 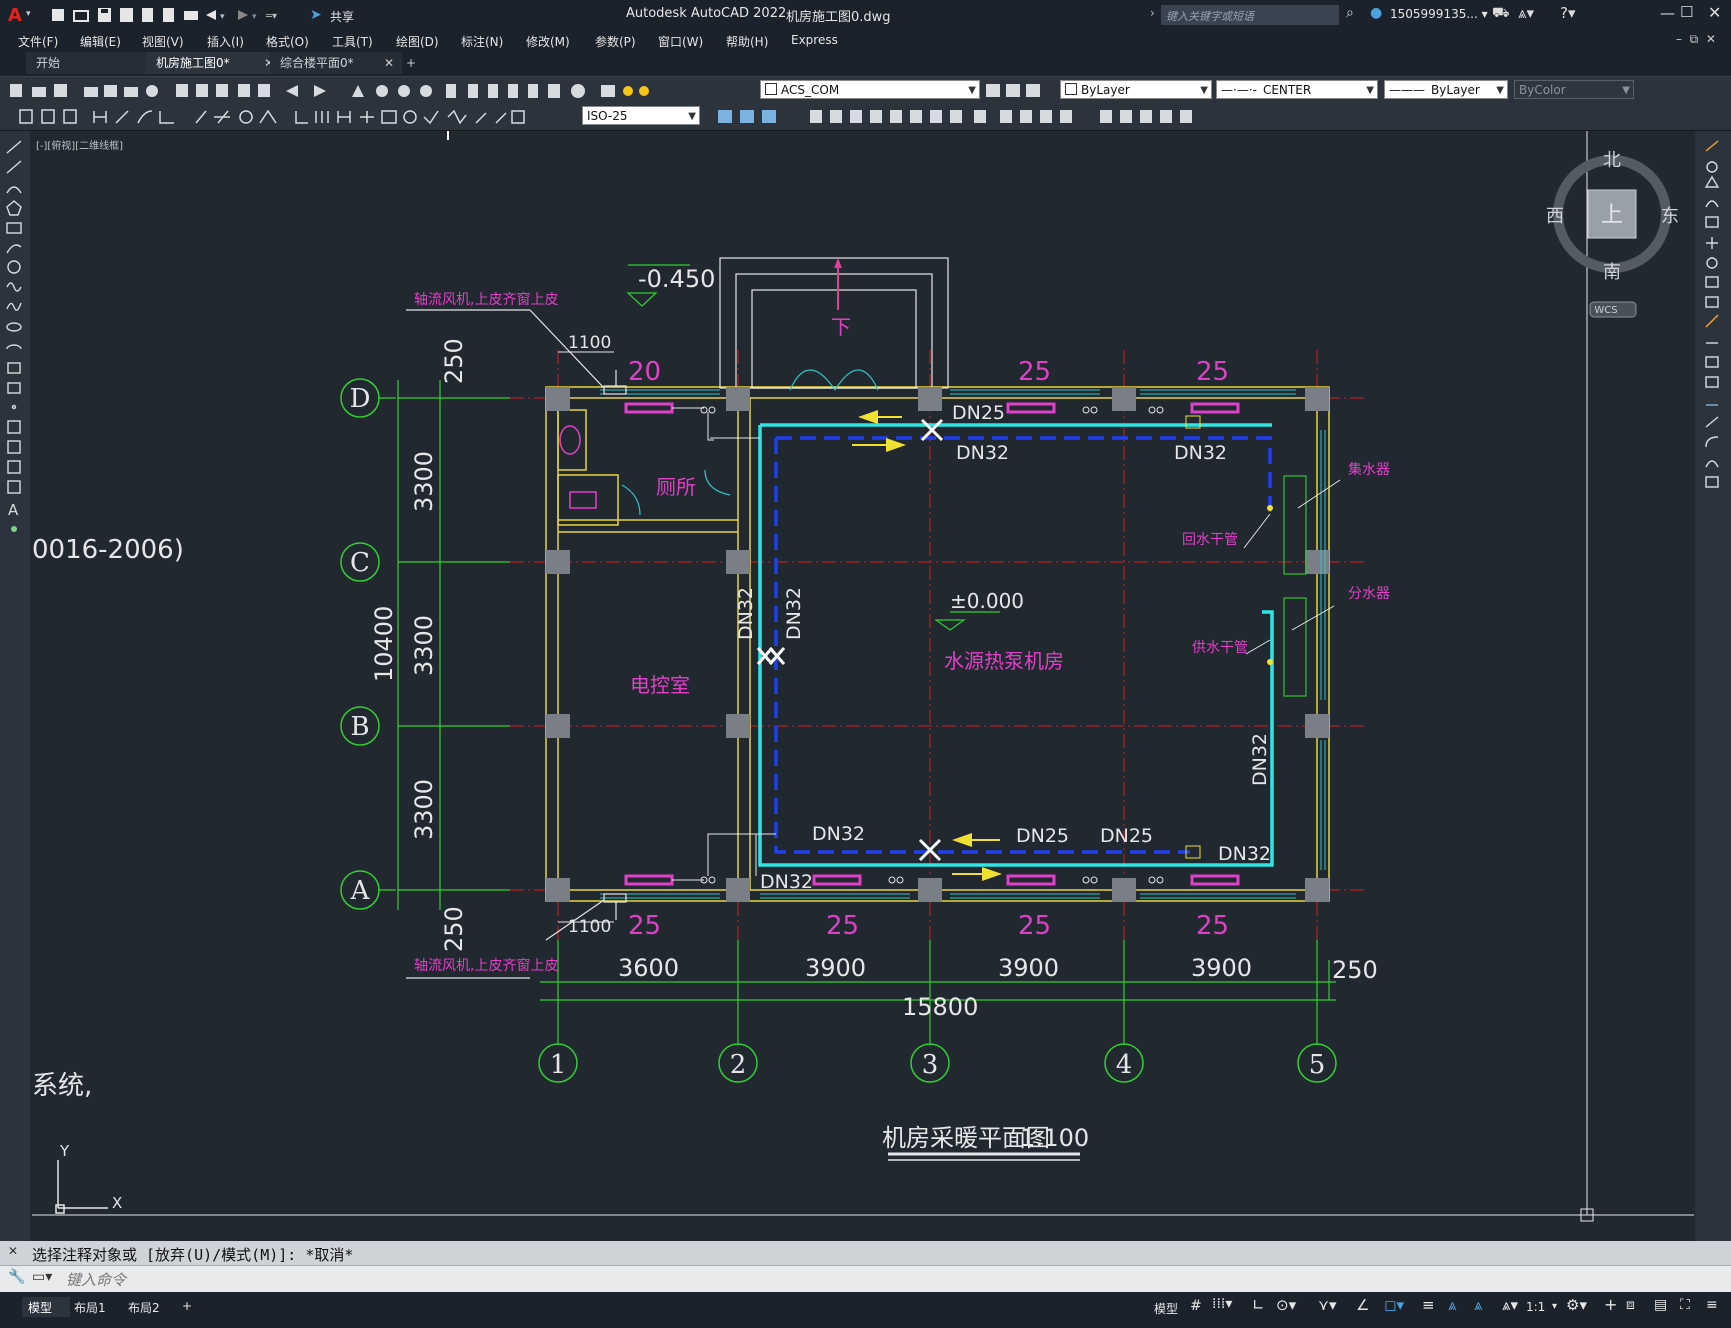 I want to click on lineweight-dropdown: ——— ByLayer ▼, so click(x=1446, y=89).